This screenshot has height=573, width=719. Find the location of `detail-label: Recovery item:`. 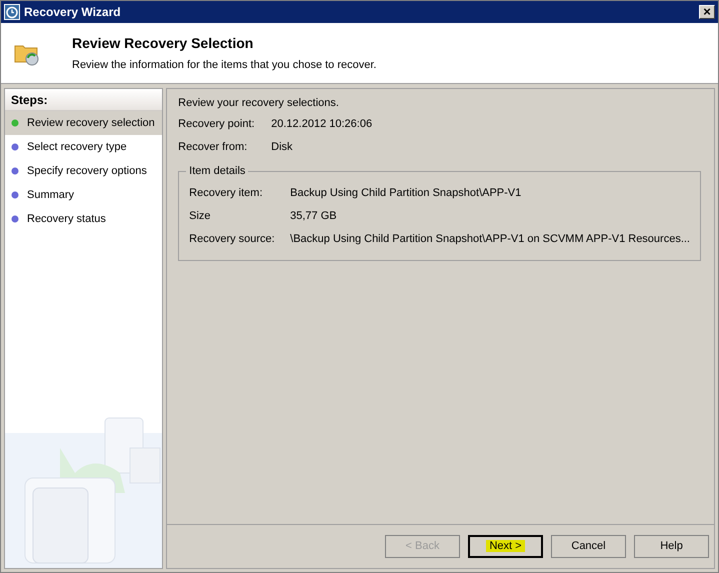

detail-label: Recovery item: is located at coordinates (226, 194).